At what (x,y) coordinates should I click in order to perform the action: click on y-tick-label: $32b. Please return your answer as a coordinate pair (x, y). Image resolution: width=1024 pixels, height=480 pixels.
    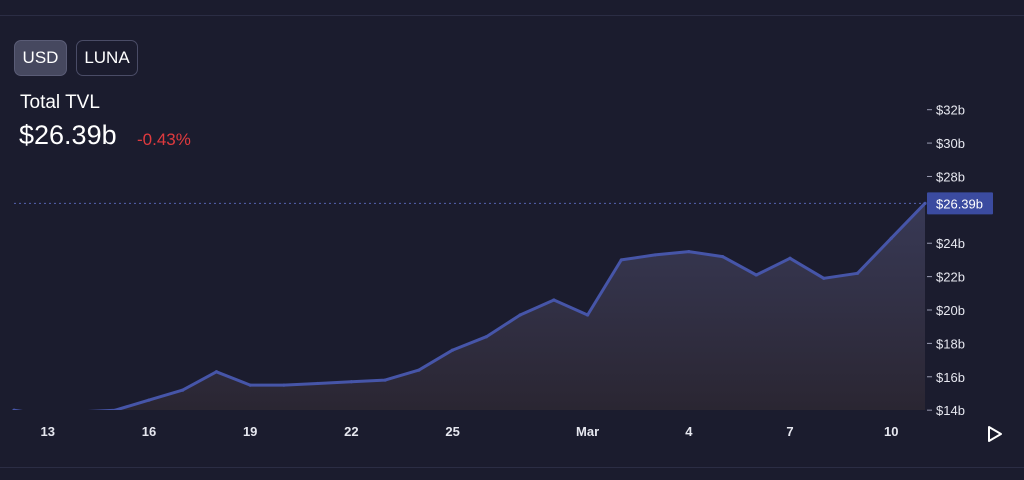
    Looking at the image, I should click on (950, 110).